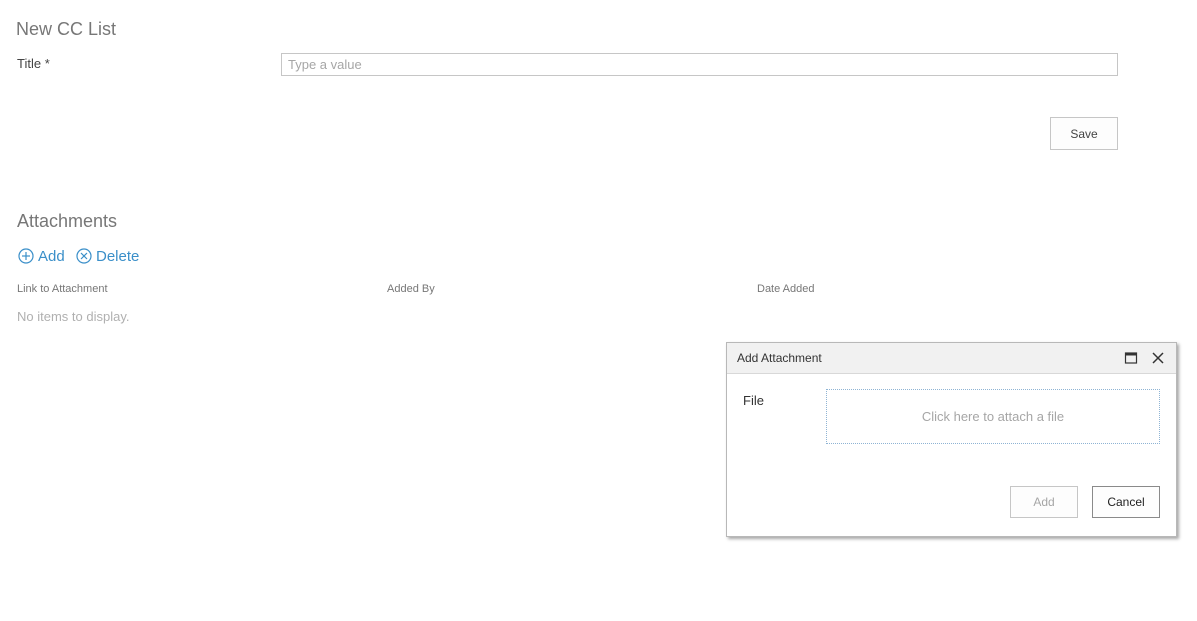 This screenshot has width=1197, height=621. I want to click on dialog-title: Add Attachment, so click(779, 358).